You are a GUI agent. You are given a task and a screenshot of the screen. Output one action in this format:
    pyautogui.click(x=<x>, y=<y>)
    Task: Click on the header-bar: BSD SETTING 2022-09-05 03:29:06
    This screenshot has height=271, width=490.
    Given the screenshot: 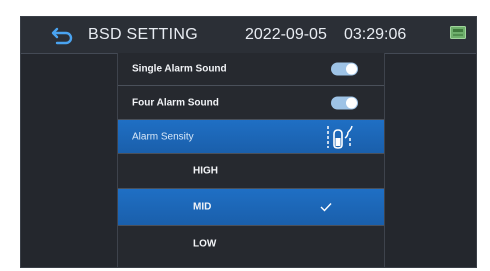 What is the action you would take?
    pyautogui.click(x=248, y=35)
    